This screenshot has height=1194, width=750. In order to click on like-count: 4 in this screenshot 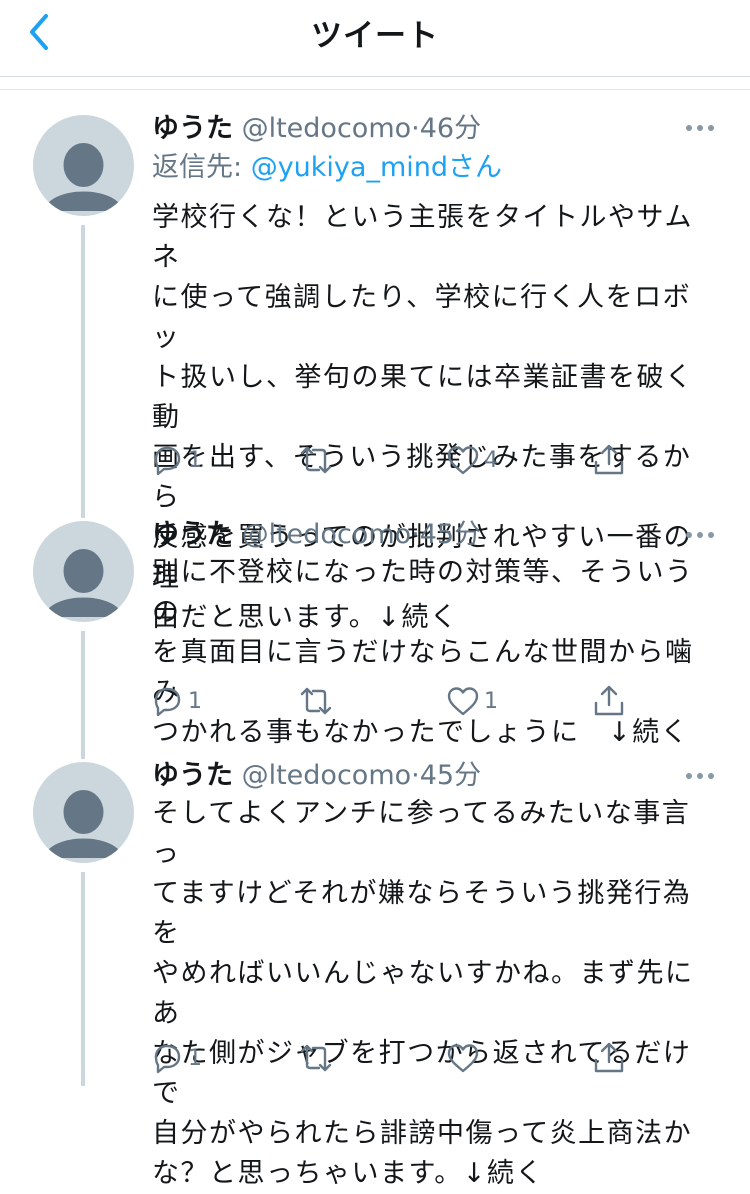, I will do `click(491, 460)`.